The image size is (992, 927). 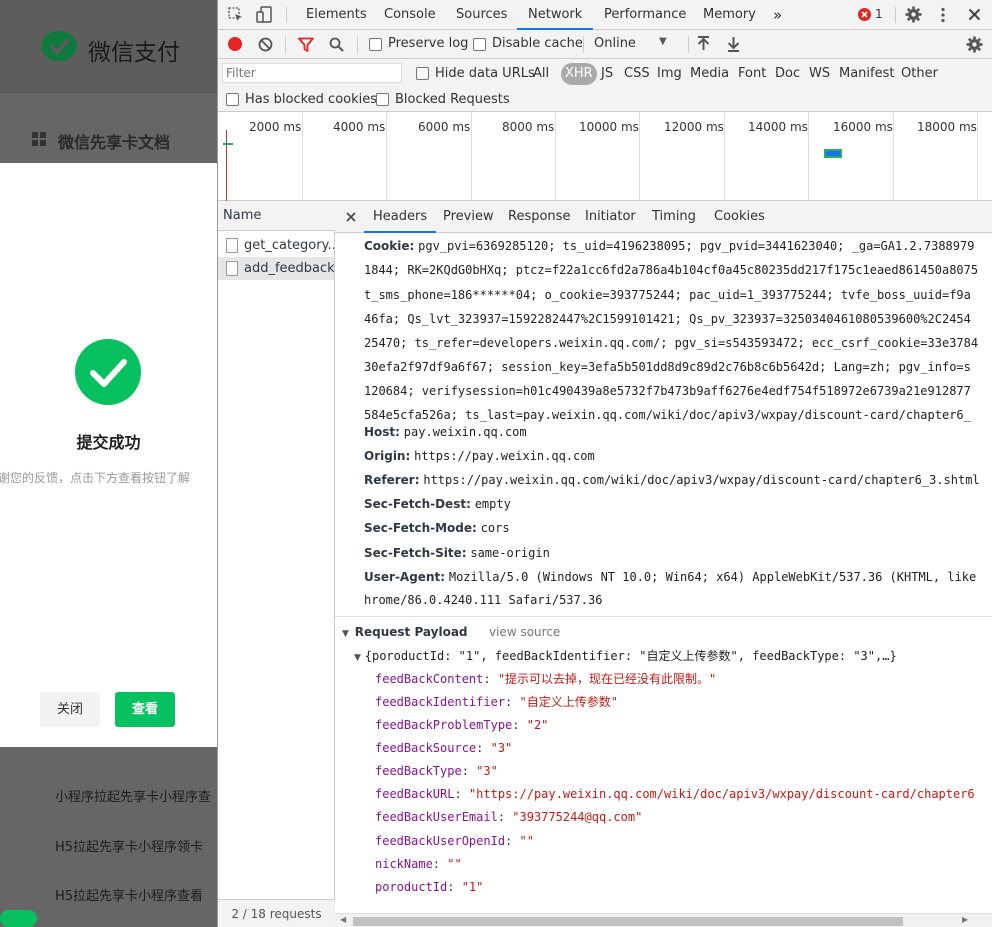 I want to click on header-sec-fetch-dest: Sec-Fetch-Dest: empty, so click(x=437, y=504).